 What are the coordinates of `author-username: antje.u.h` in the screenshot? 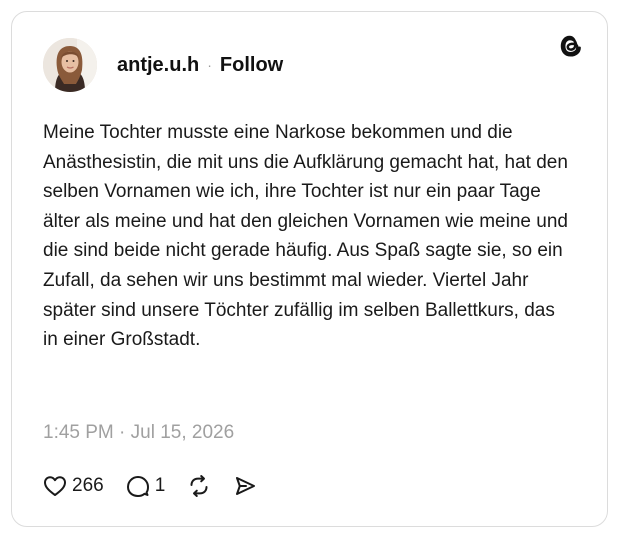 It's located at (158, 65).